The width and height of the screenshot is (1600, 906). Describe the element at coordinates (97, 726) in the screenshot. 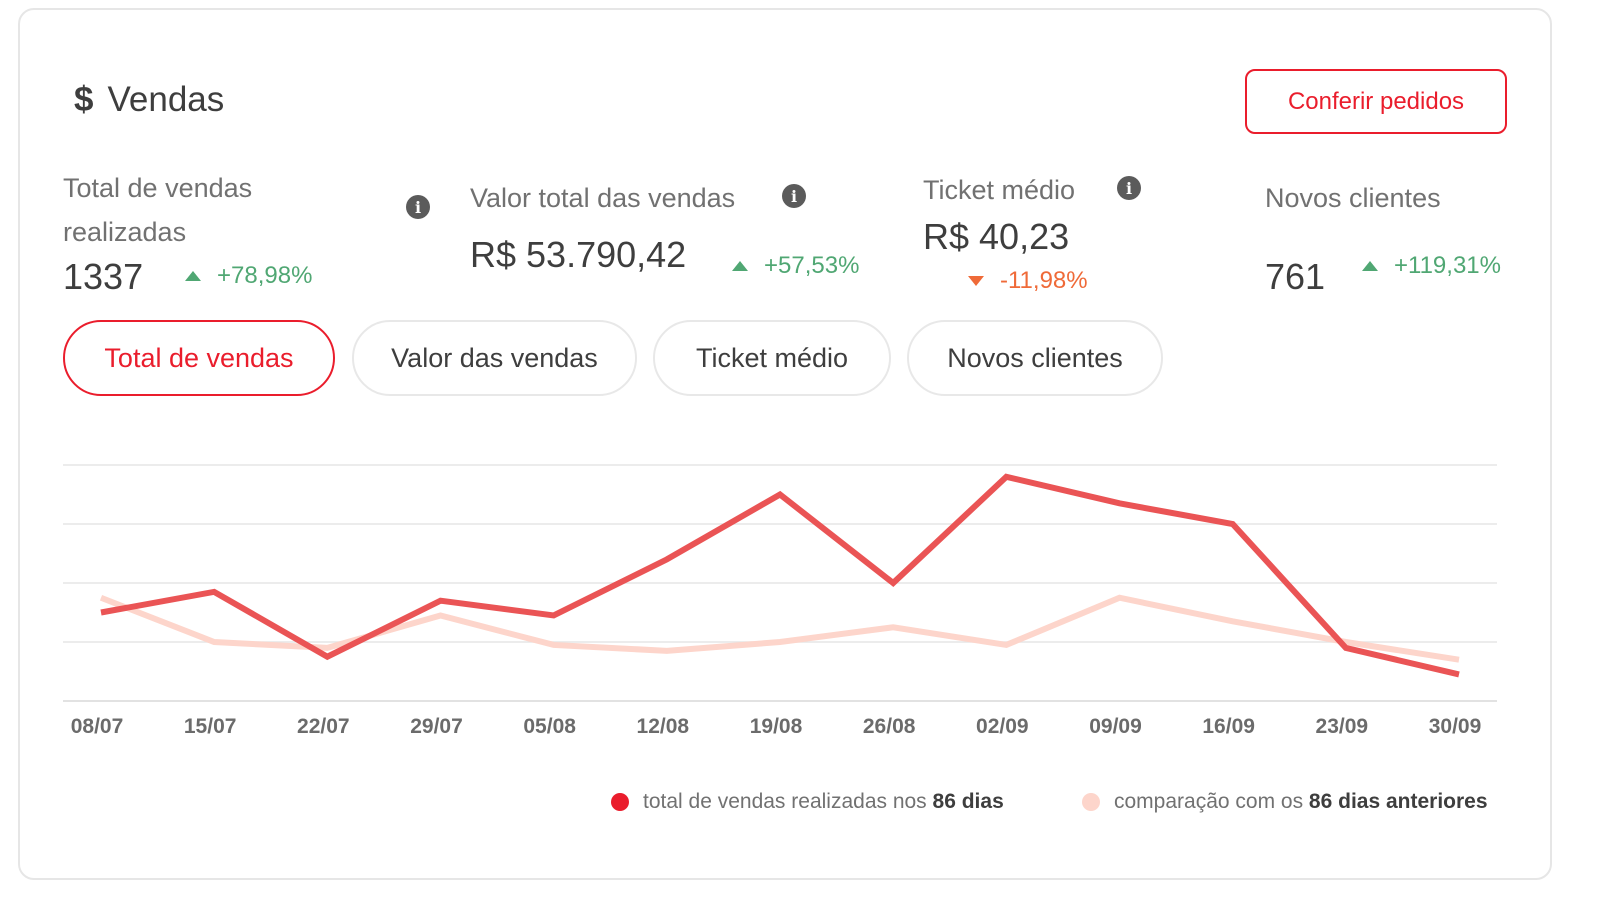

I see `x-tick-label: 08/07` at that location.